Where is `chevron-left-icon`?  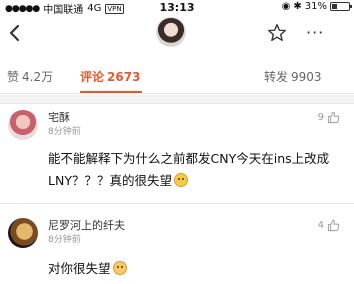 chevron-left-icon is located at coordinates (15, 33).